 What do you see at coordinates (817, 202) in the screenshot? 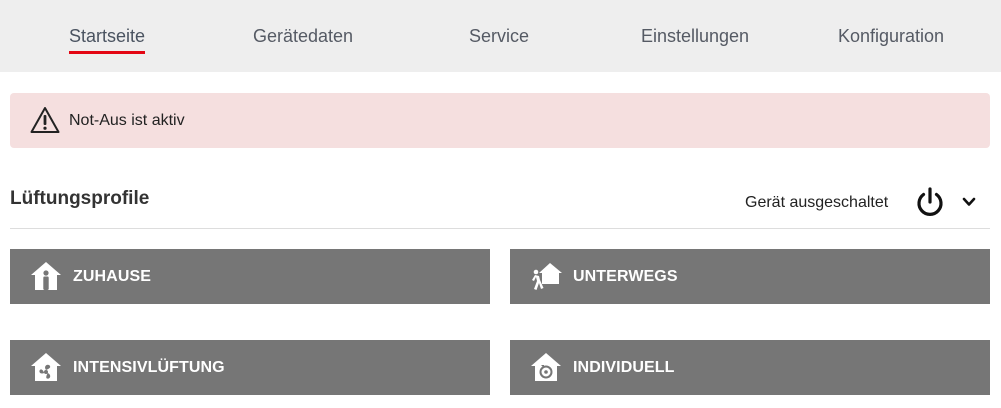
I see `device-status: Gerät ausgeschaltet` at bounding box center [817, 202].